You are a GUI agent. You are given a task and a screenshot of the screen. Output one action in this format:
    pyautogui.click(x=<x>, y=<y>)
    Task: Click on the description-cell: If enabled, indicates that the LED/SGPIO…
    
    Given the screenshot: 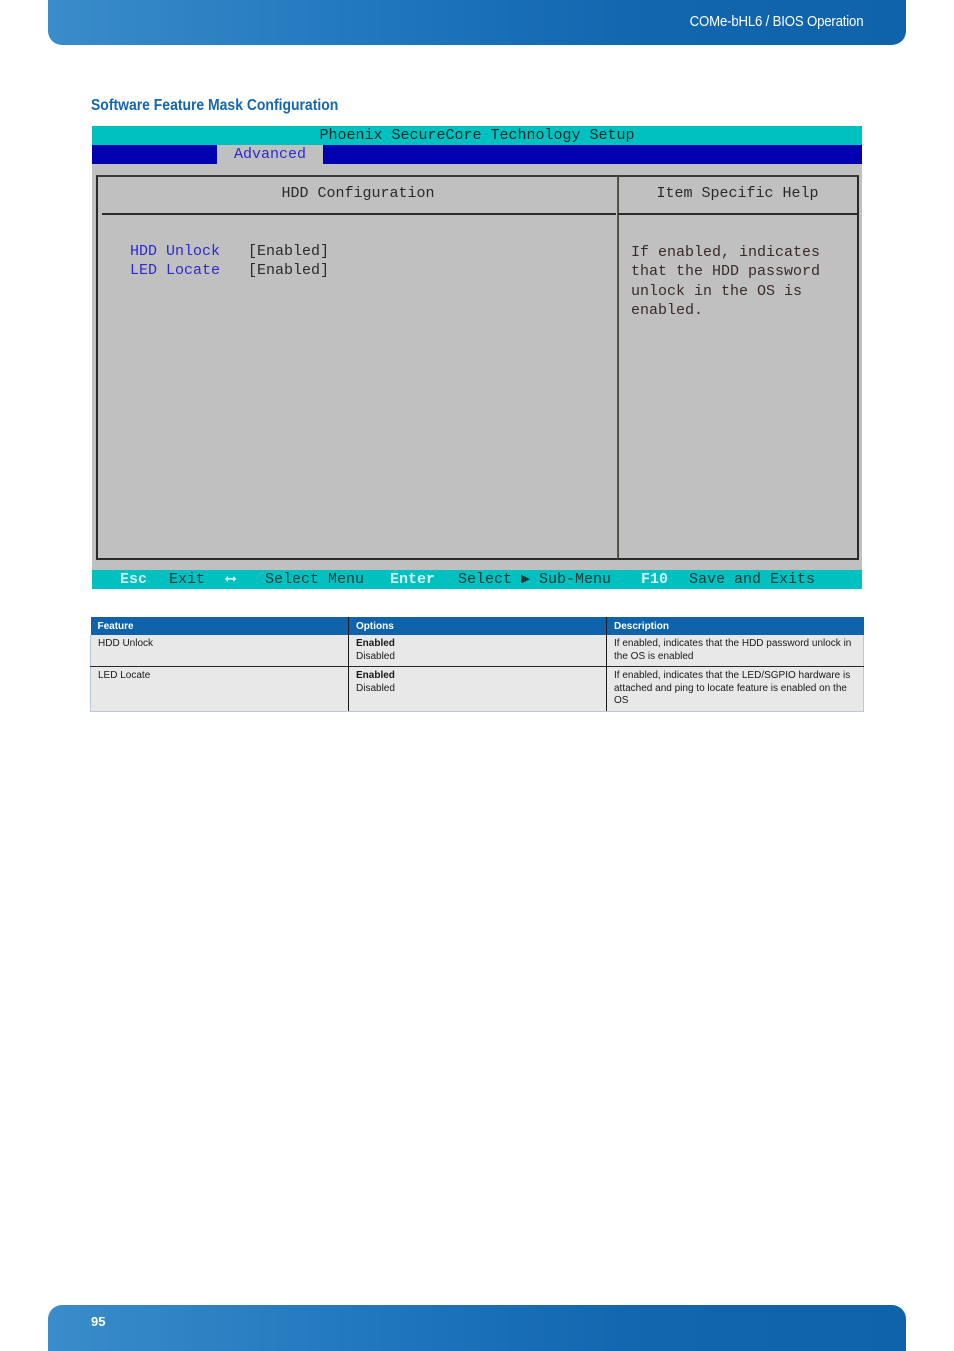 What is the action you would take?
    pyautogui.click(x=735, y=689)
    